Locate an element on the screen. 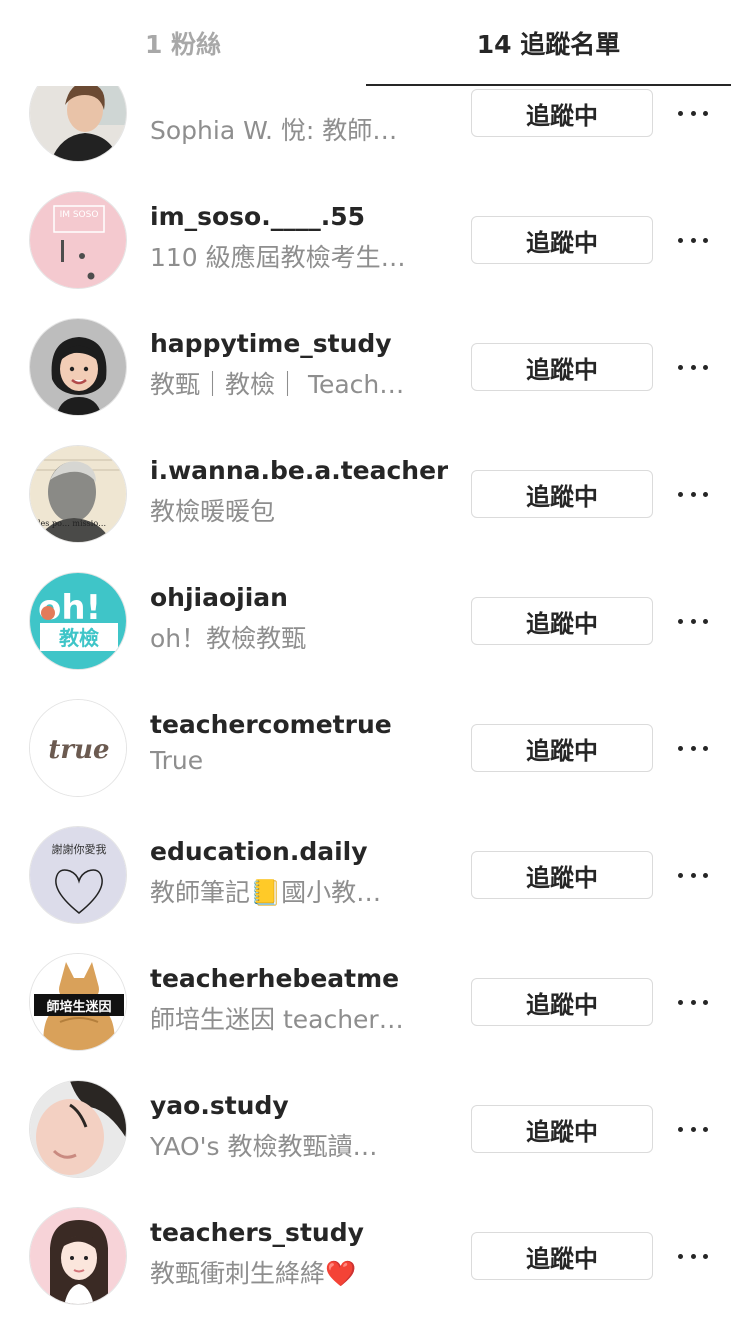 The height and width of the screenshot is (1321, 731). memoji-girl-icon is located at coordinates (78, 367).